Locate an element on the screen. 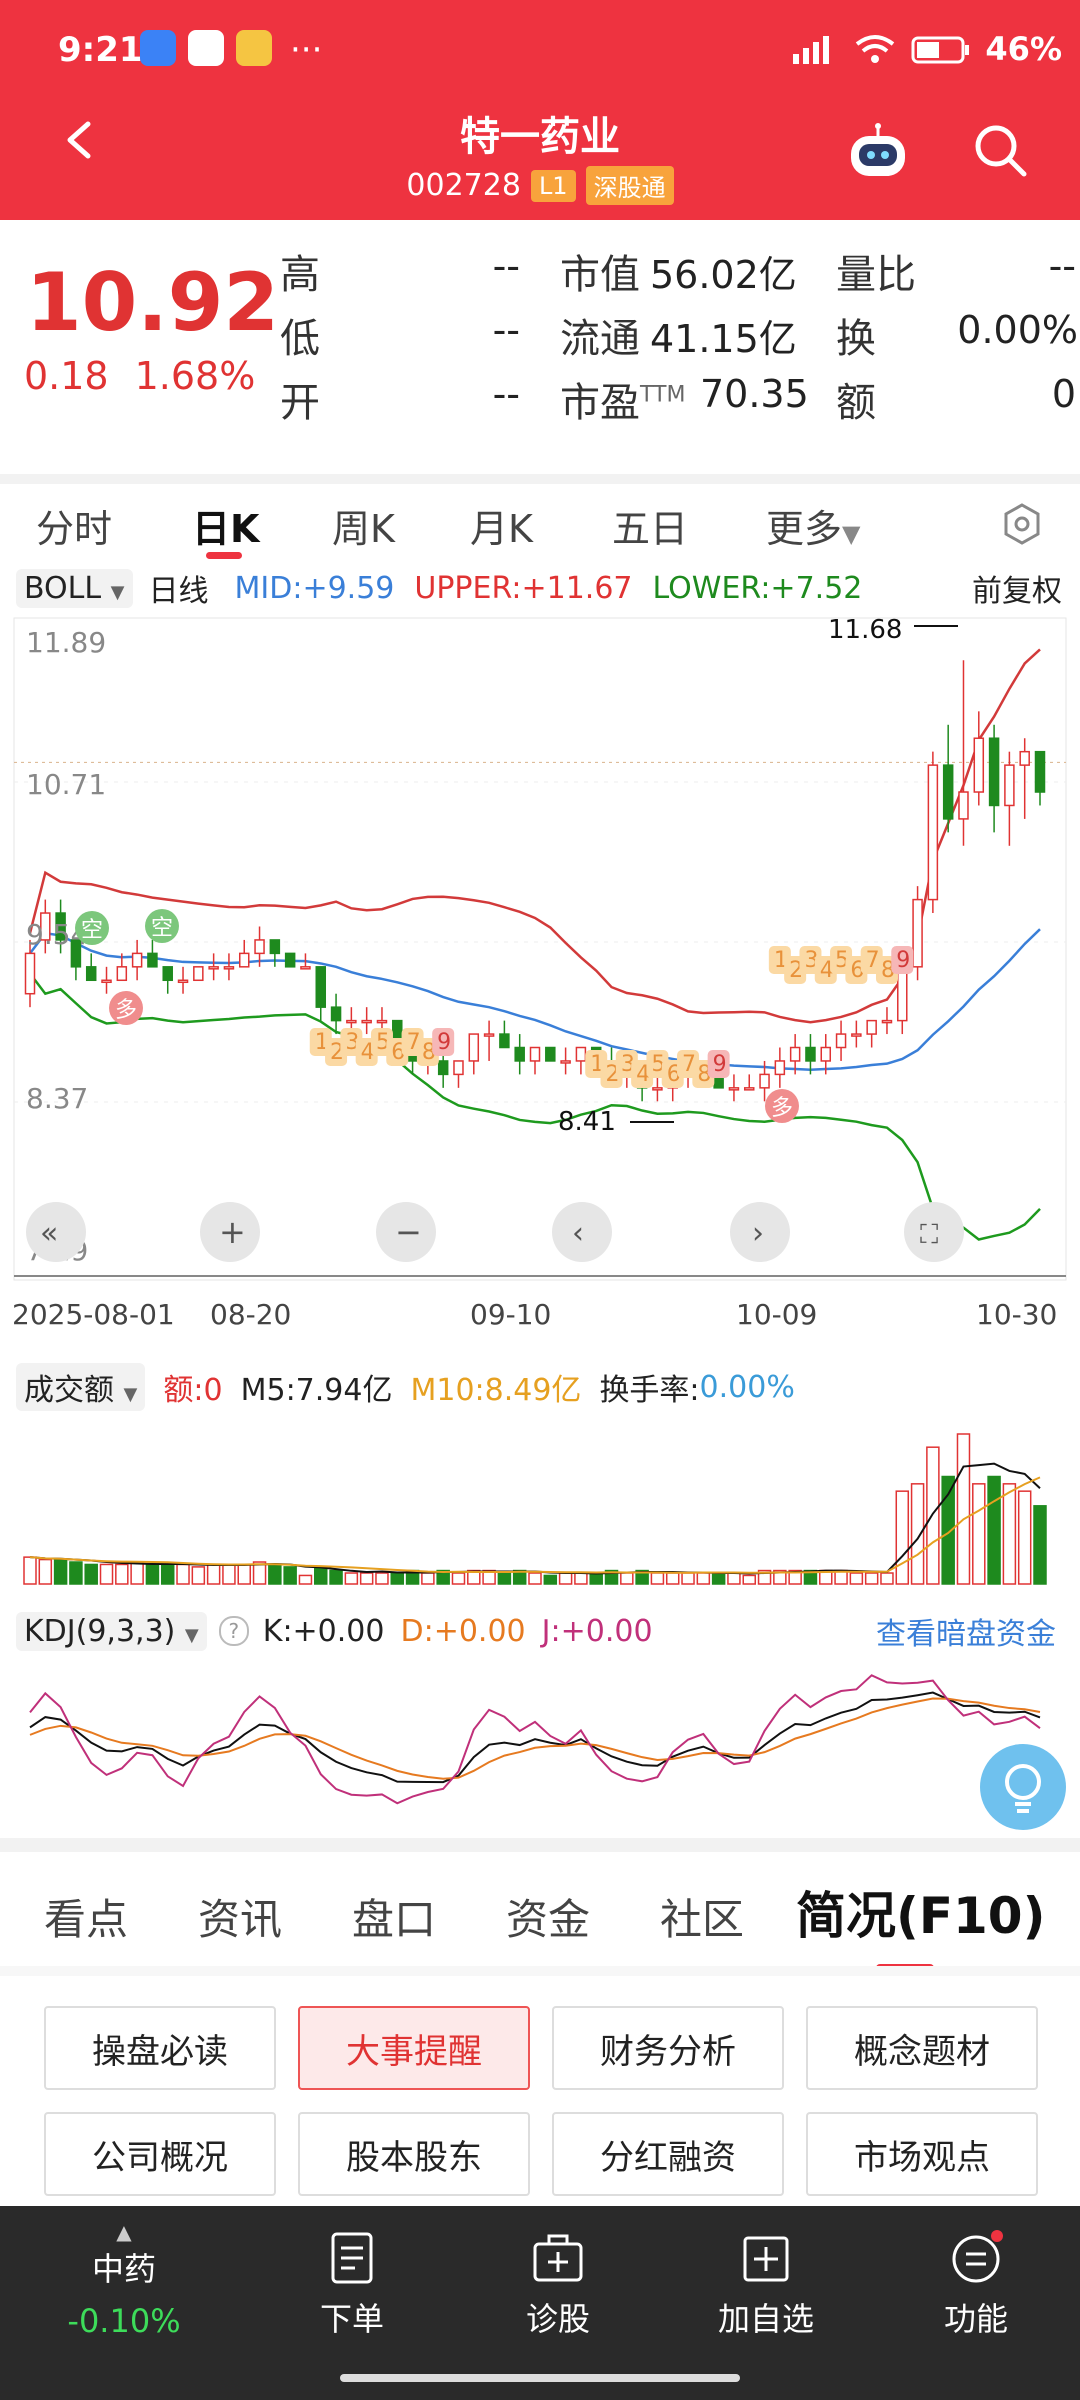 The image size is (1080, 2400). sector-indicator: ▲ 中药 -0.10% is located at coordinates (124, 2280).